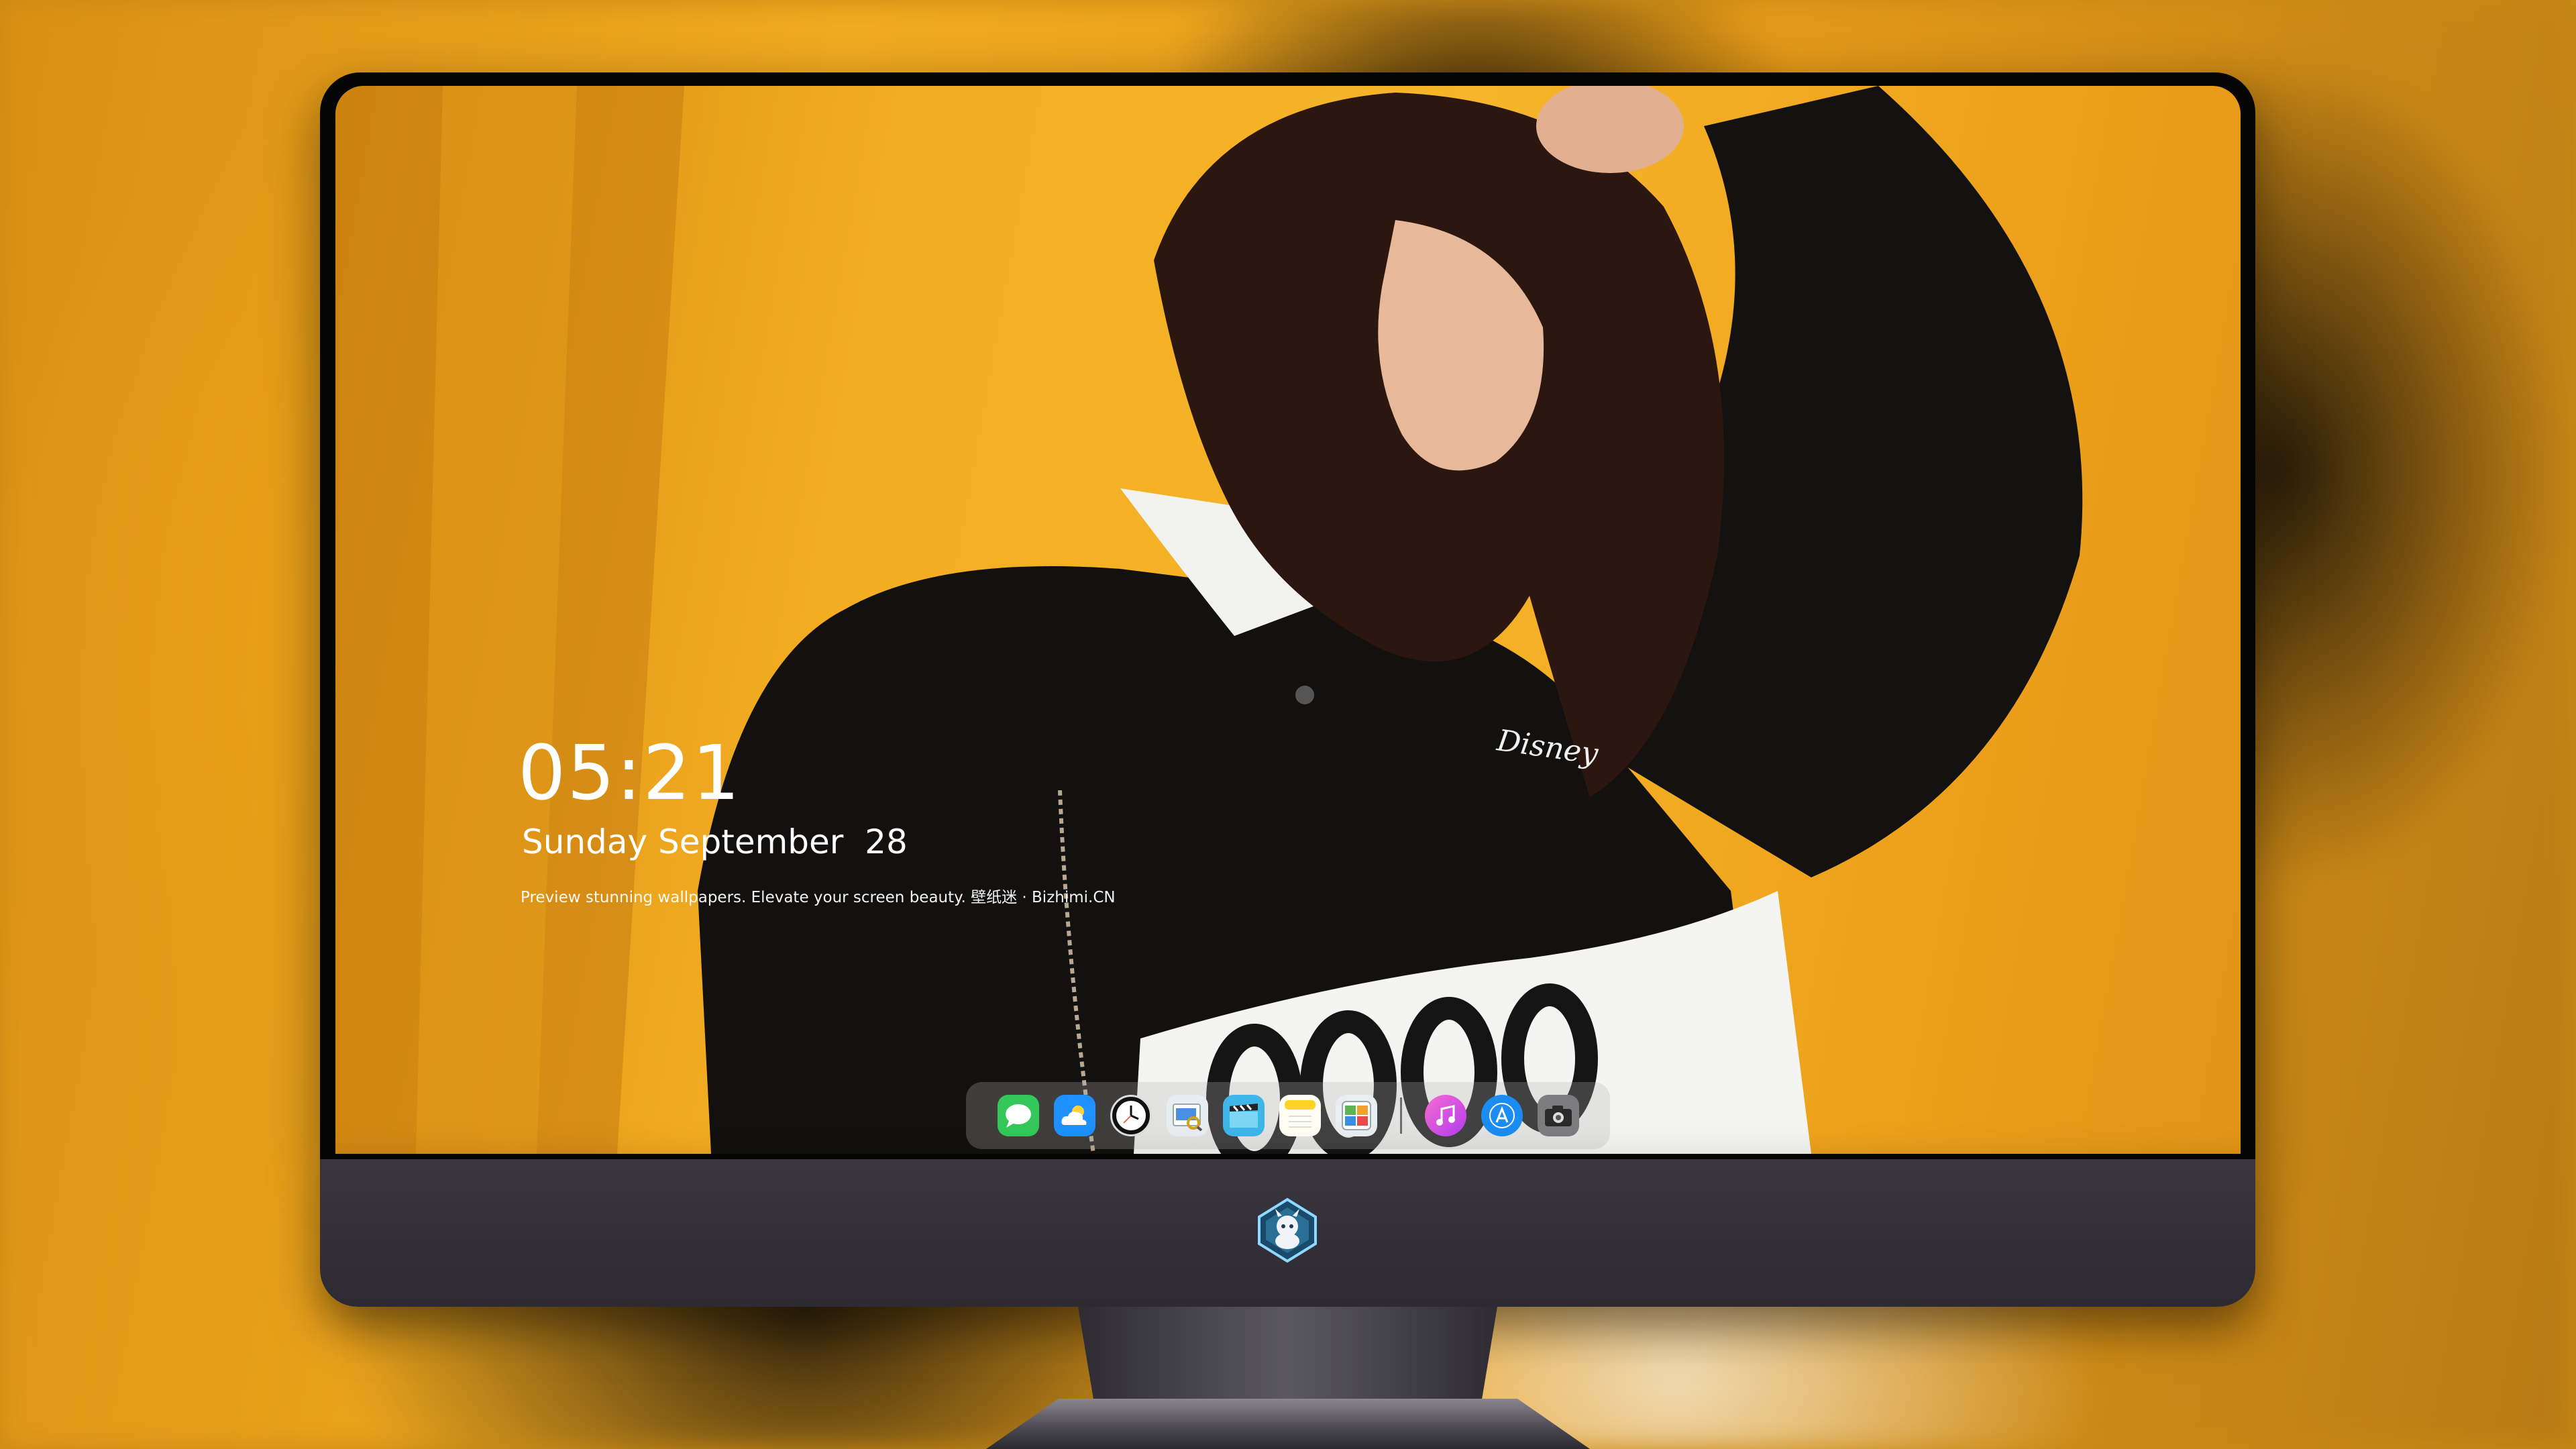 This screenshot has width=2576, height=1449. What do you see at coordinates (1243, 1115) in the screenshot?
I see `video-icon` at bounding box center [1243, 1115].